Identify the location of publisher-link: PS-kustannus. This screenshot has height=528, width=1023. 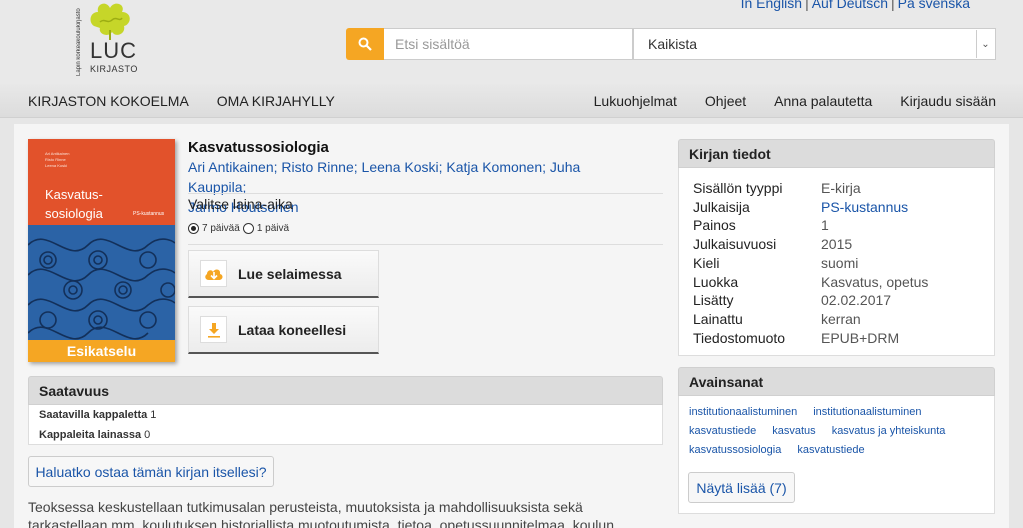
(864, 207).